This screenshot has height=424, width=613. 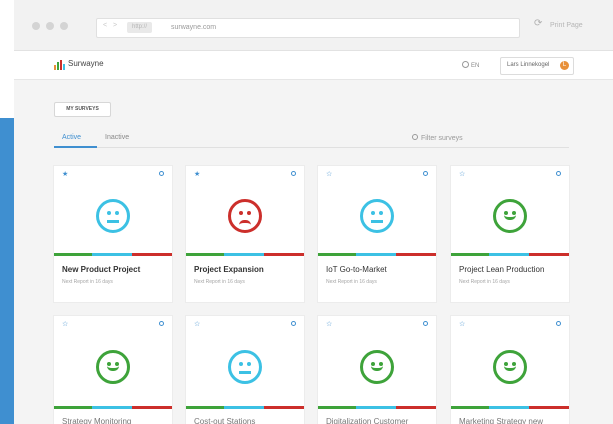 What do you see at coordinates (111, 25) in the screenshot?
I see `back-forward-icon: < >` at bounding box center [111, 25].